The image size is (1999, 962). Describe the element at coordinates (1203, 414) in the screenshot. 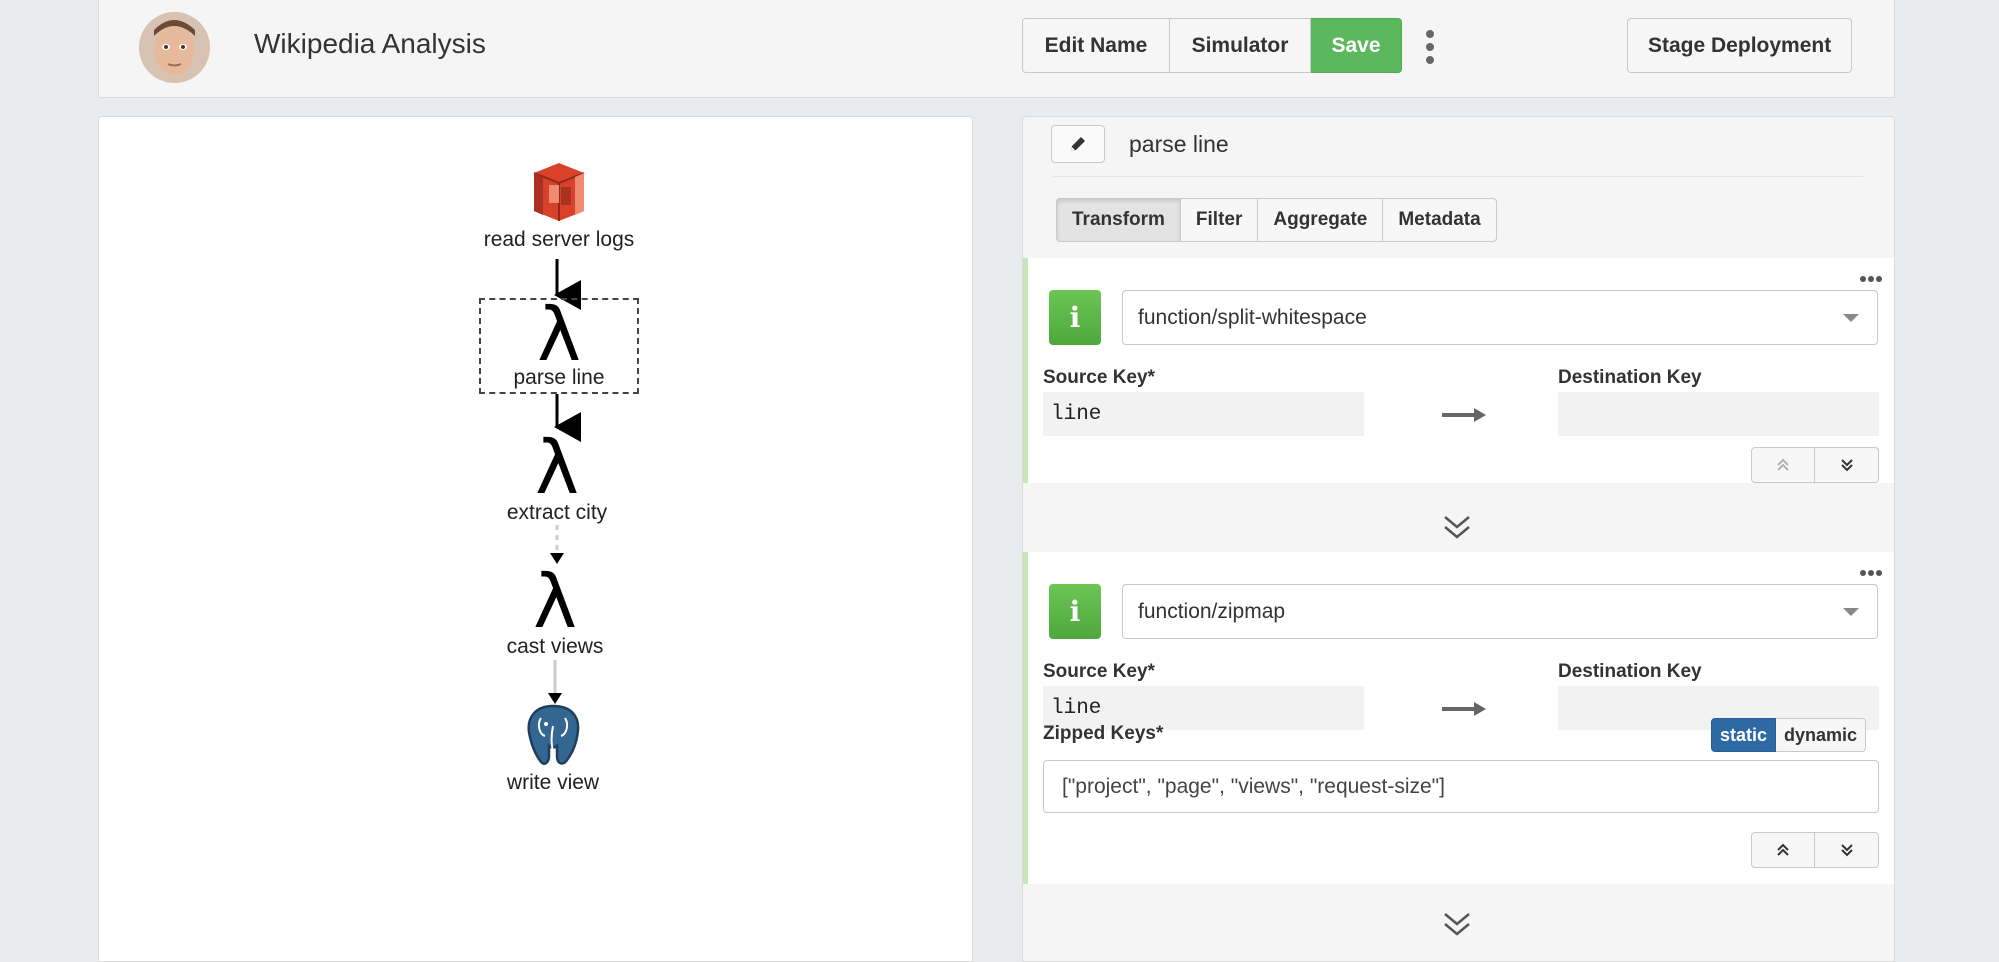

I see `source-key-input: line` at that location.